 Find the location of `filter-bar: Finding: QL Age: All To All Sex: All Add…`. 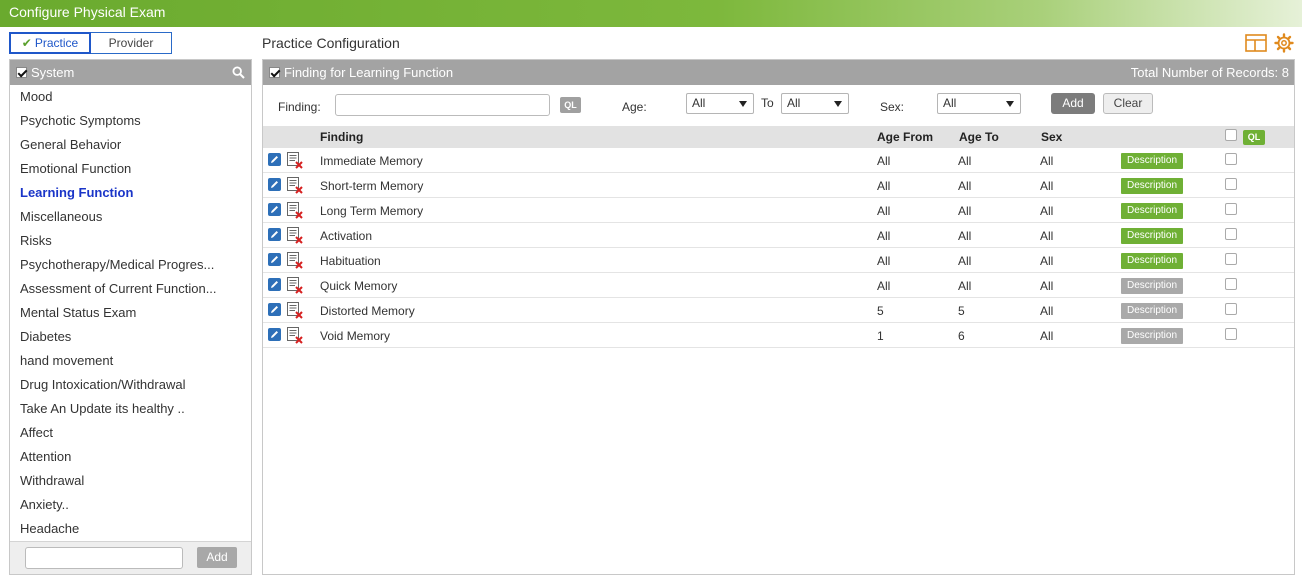

filter-bar: Finding: QL Age: All To All Sex: All Add… is located at coordinates (778, 105).